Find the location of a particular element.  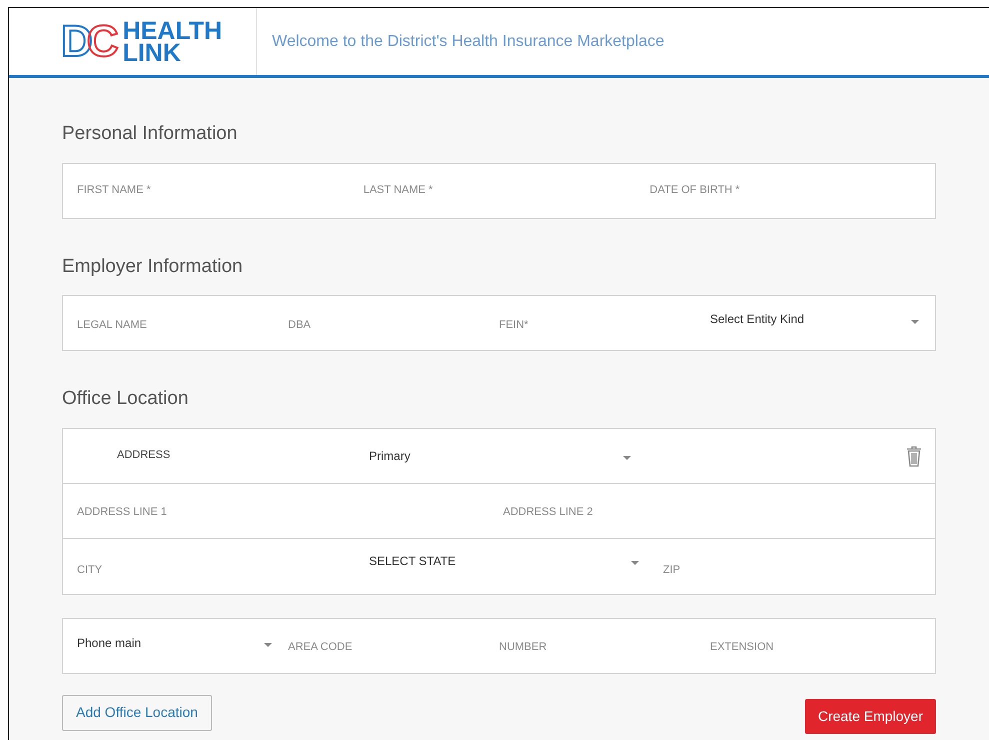

tagline: Welcome to the District's Health Insurance Marketplace is located at coordinates (468, 42).